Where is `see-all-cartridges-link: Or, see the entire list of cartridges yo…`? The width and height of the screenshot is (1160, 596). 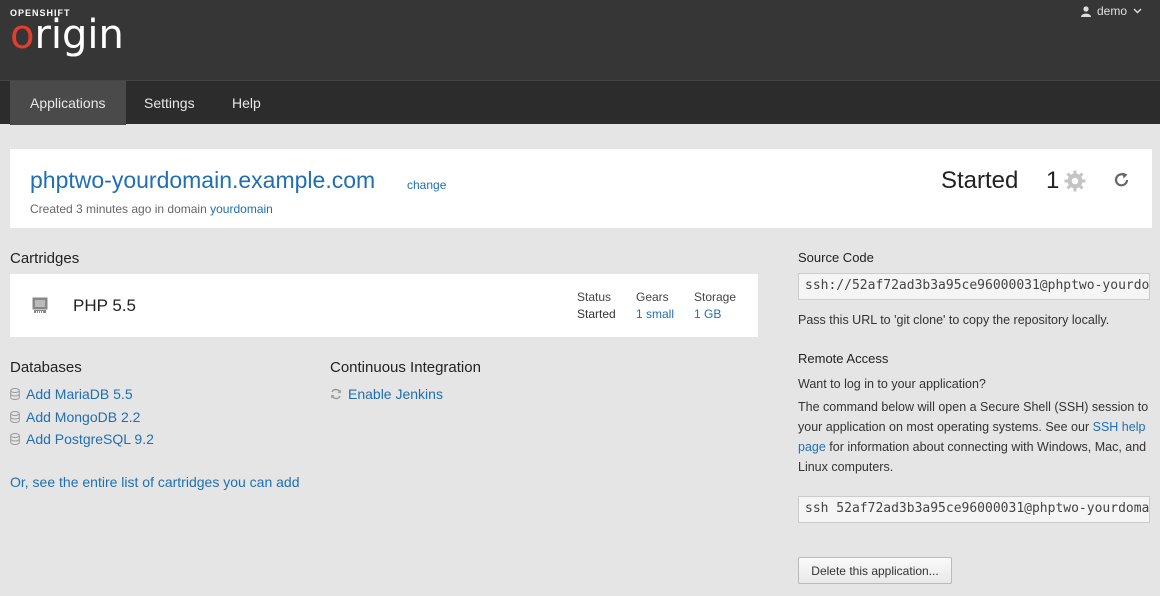
see-all-cartridges-link: Or, see the entire list of cartridges yo… is located at coordinates (155, 482).